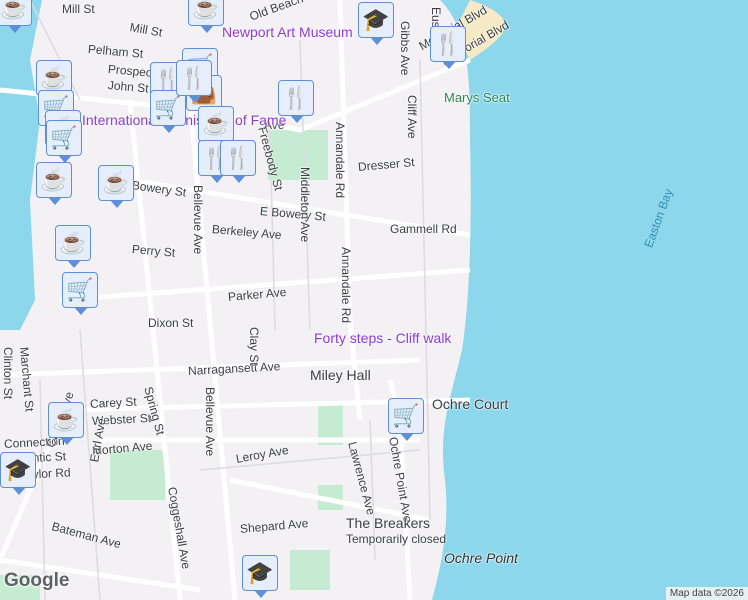 The width and height of the screenshot is (748, 600). What do you see at coordinates (254, 346) in the screenshot?
I see `street-label: Clay St` at bounding box center [254, 346].